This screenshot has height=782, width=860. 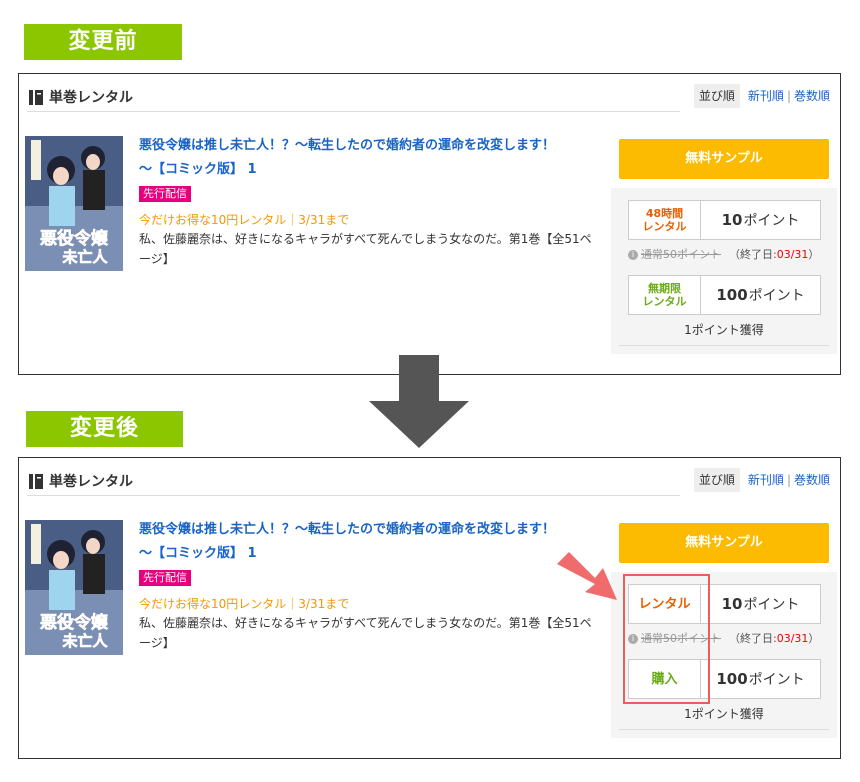 I want to click on plan-type-label: 無期限 レンタル, so click(x=665, y=295).